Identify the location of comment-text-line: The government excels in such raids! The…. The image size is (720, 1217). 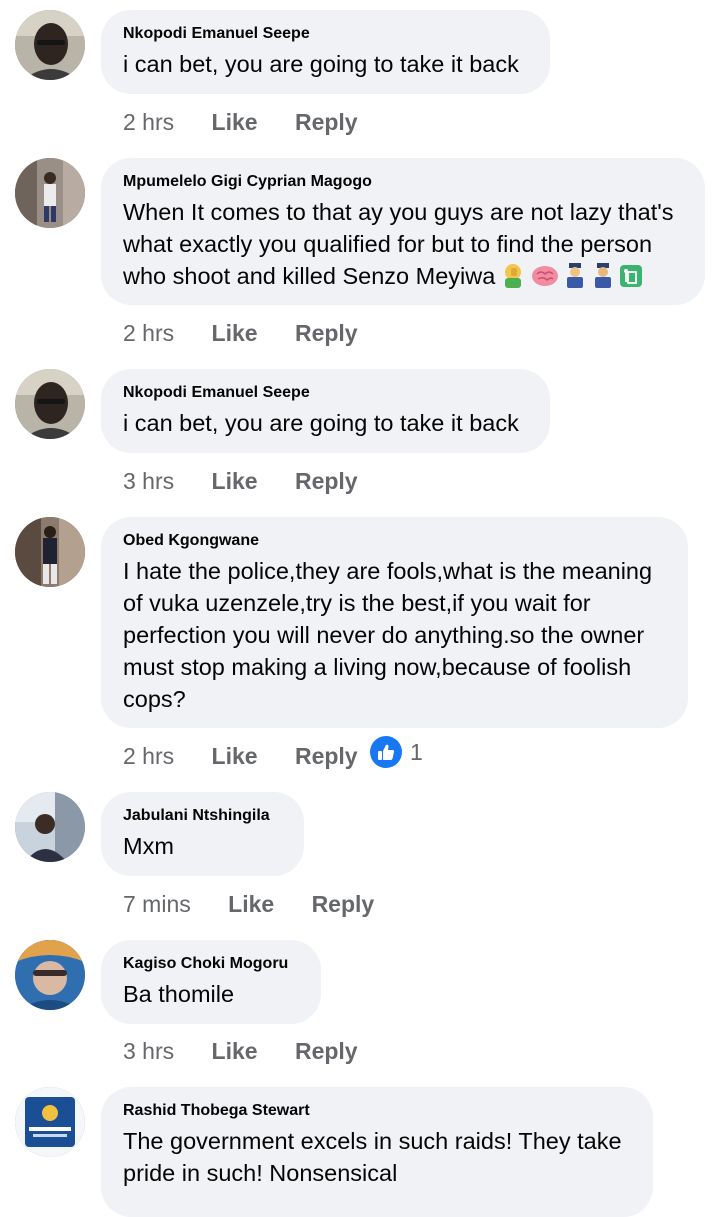
(372, 1141).